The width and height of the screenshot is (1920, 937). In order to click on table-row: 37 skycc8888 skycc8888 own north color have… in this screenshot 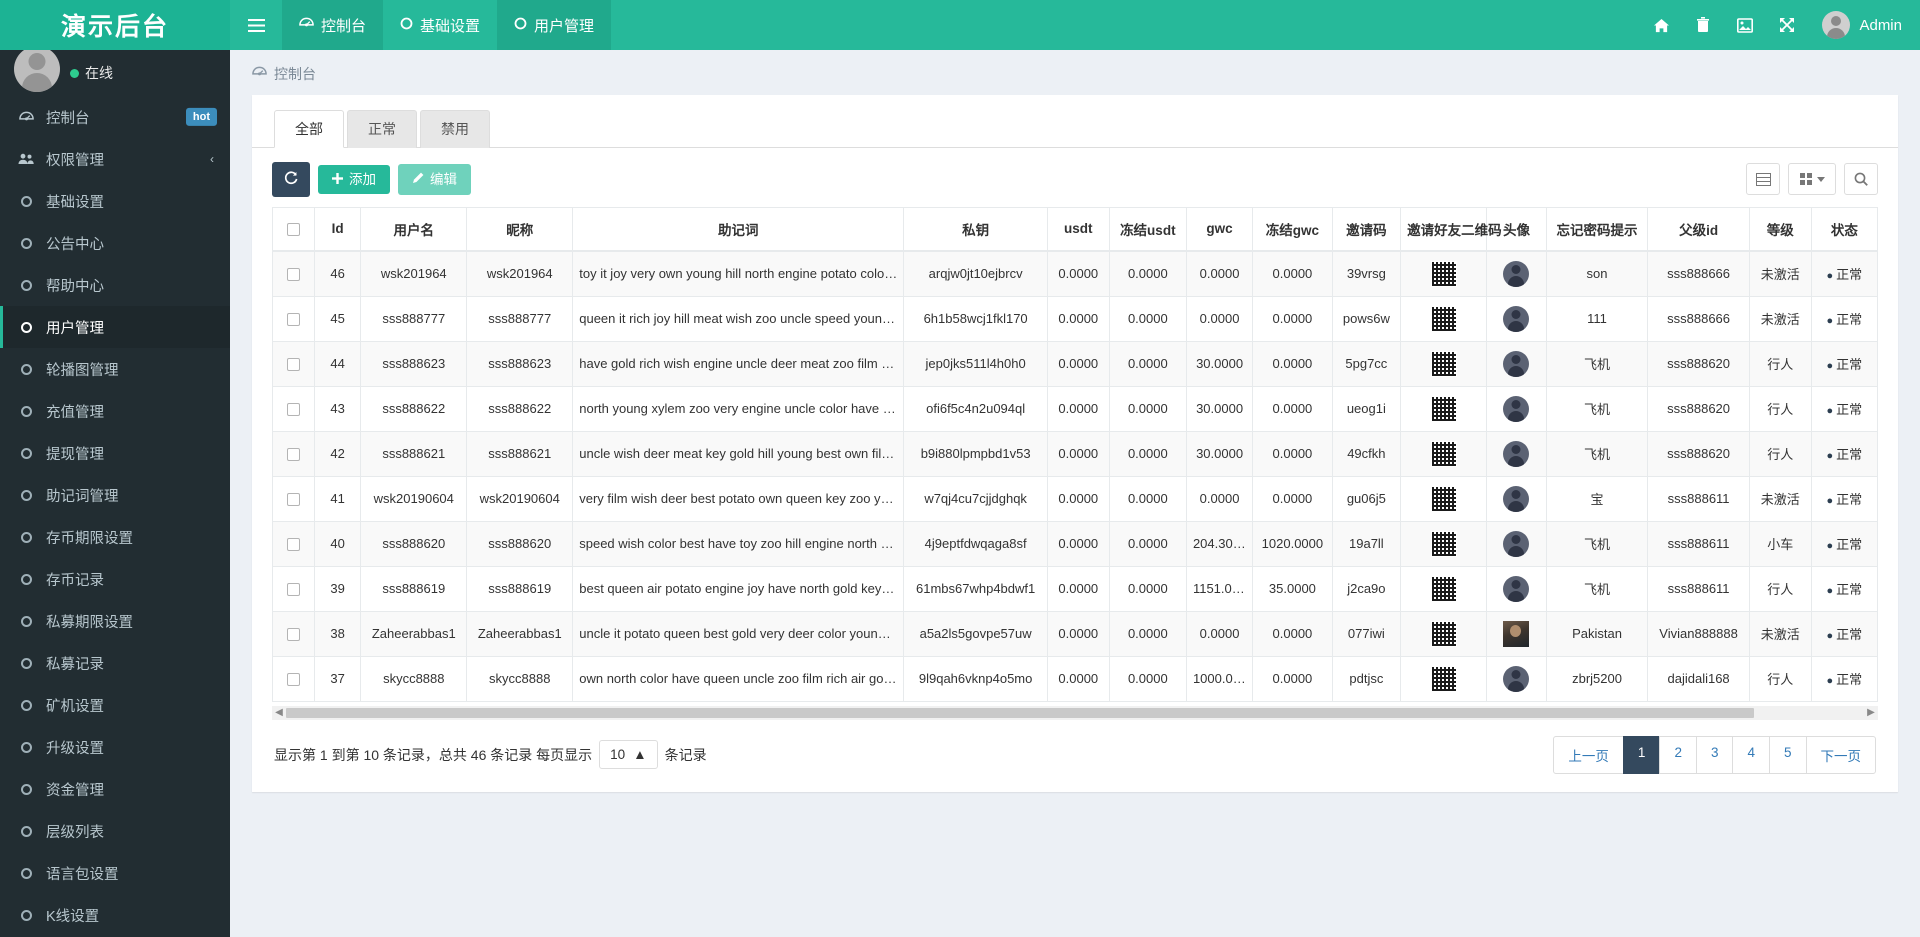, I will do `click(1075, 678)`.